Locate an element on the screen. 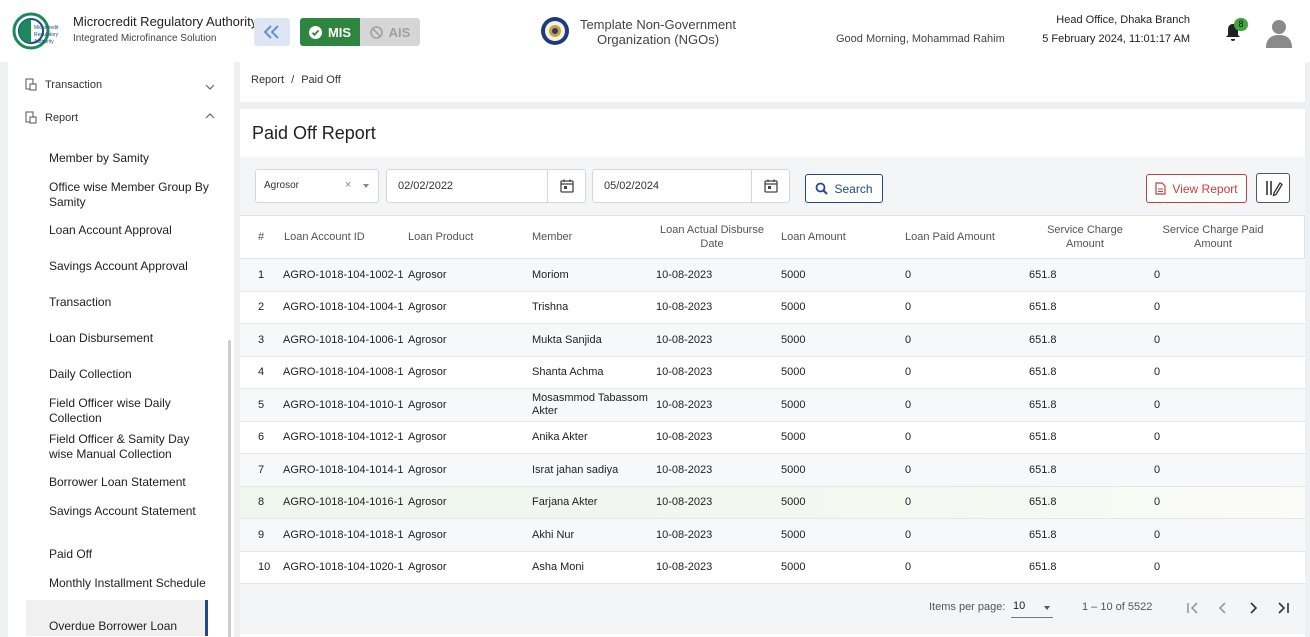 This screenshot has height=637, width=1310. last-page-icon is located at coordinates (1283, 608).